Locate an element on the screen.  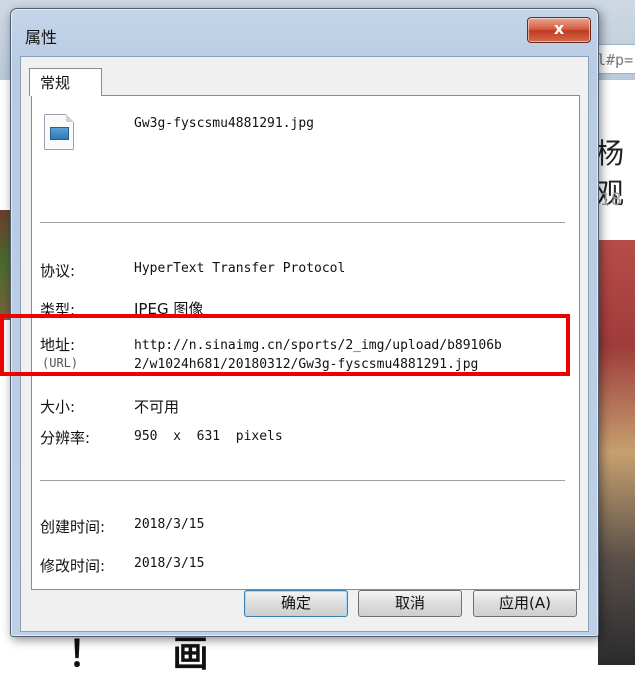
background-photo-right is located at coordinates (616, 452).